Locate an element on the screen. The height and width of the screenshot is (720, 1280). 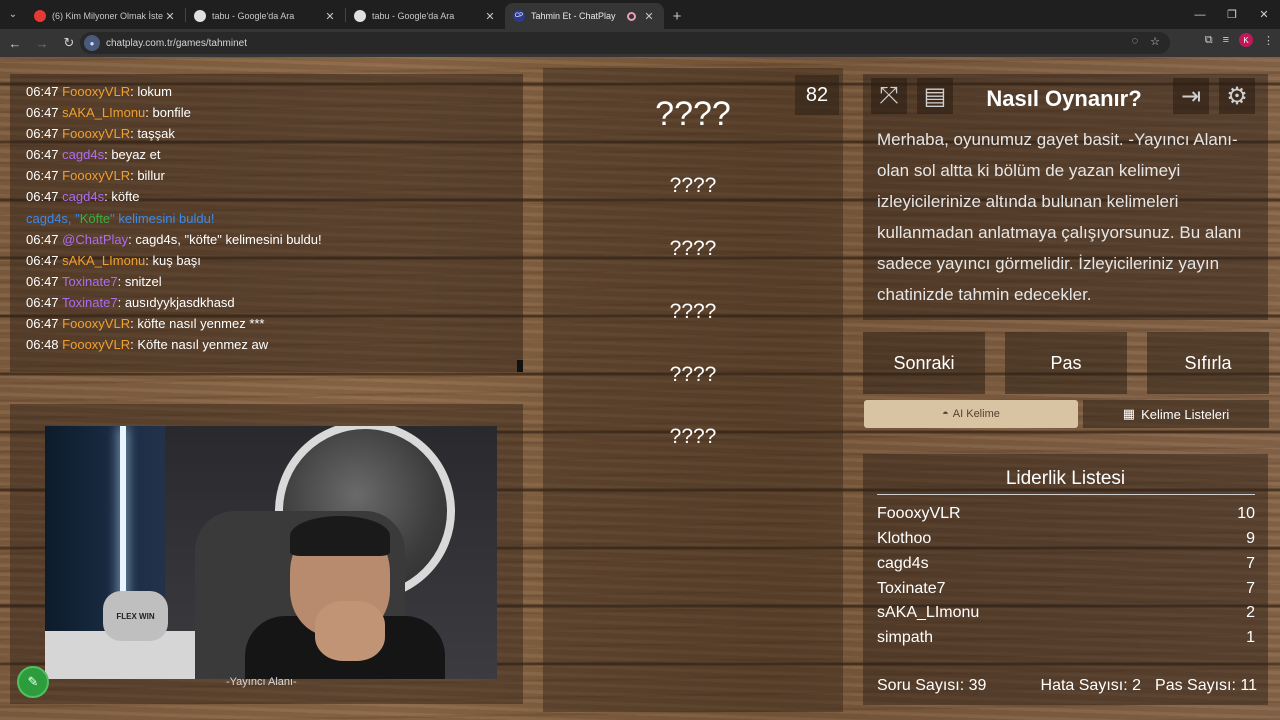
message-text: : snitzel is located at coordinates (139, 281).